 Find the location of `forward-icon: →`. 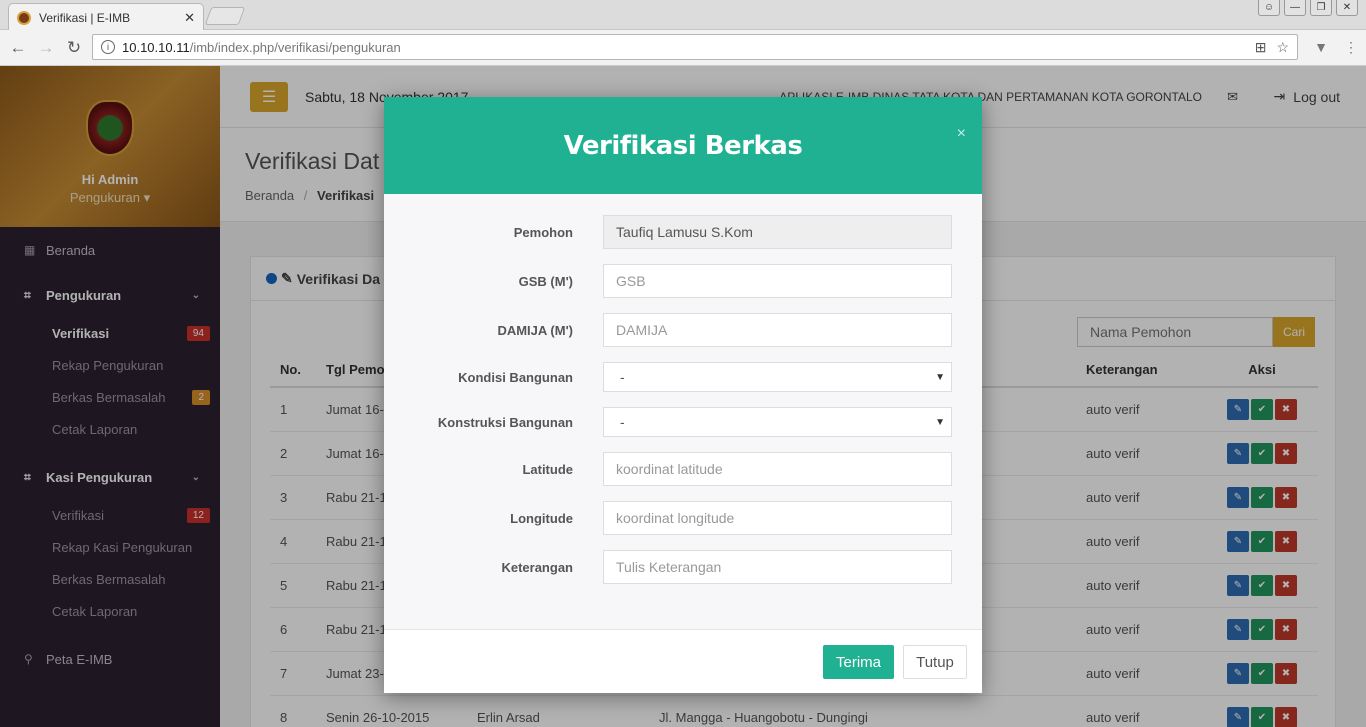

forward-icon: → is located at coordinates (46, 48).